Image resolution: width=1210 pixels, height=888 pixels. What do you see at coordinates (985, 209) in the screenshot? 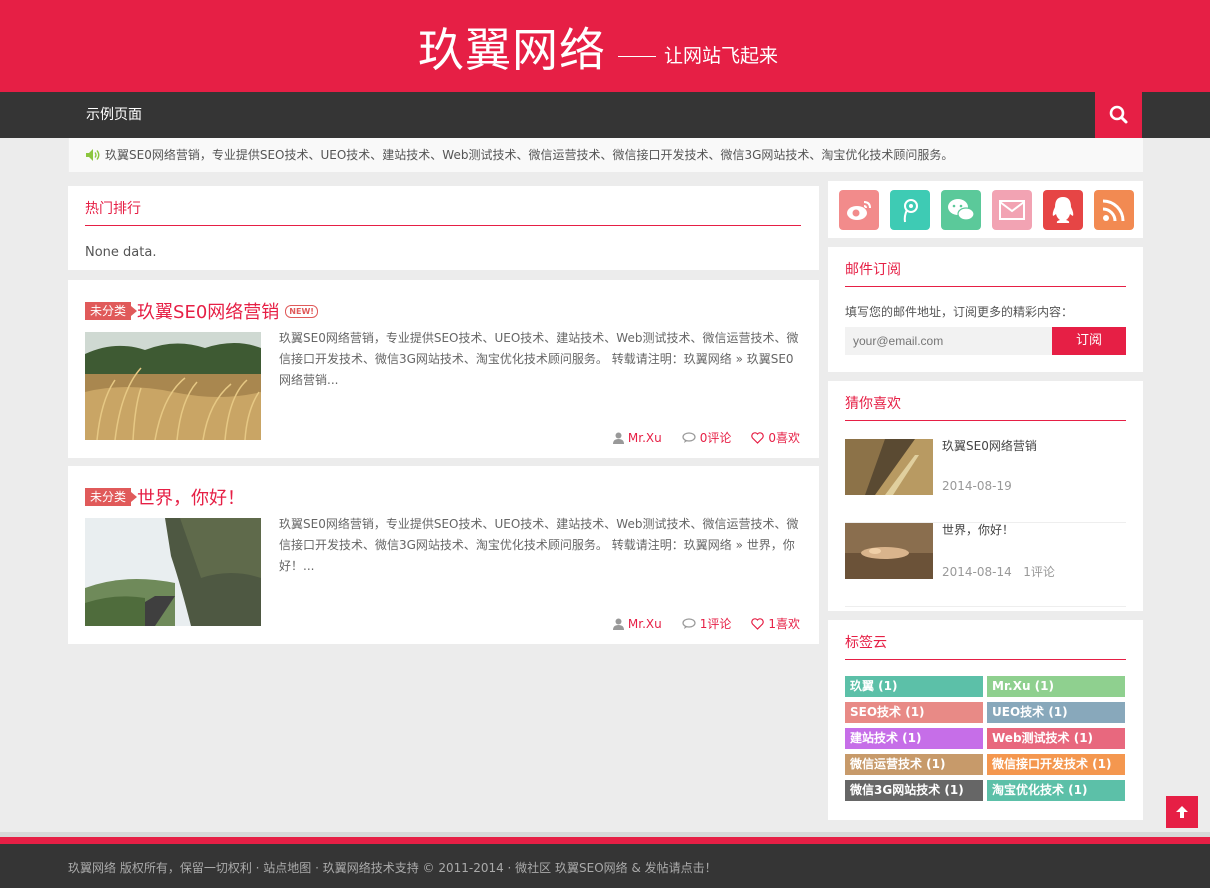
I see `social-links` at bounding box center [985, 209].